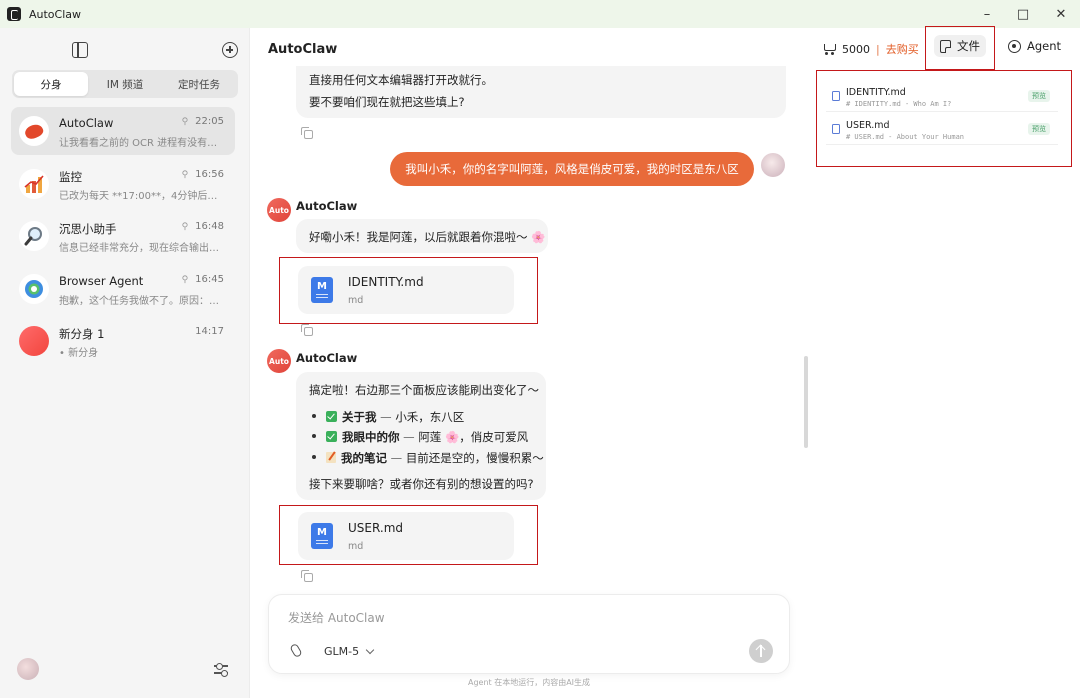 The width and height of the screenshot is (1080, 698). What do you see at coordinates (55, 14) in the screenshot?
I see `window-title: AutoClaw` at bounding box center [55, 14].